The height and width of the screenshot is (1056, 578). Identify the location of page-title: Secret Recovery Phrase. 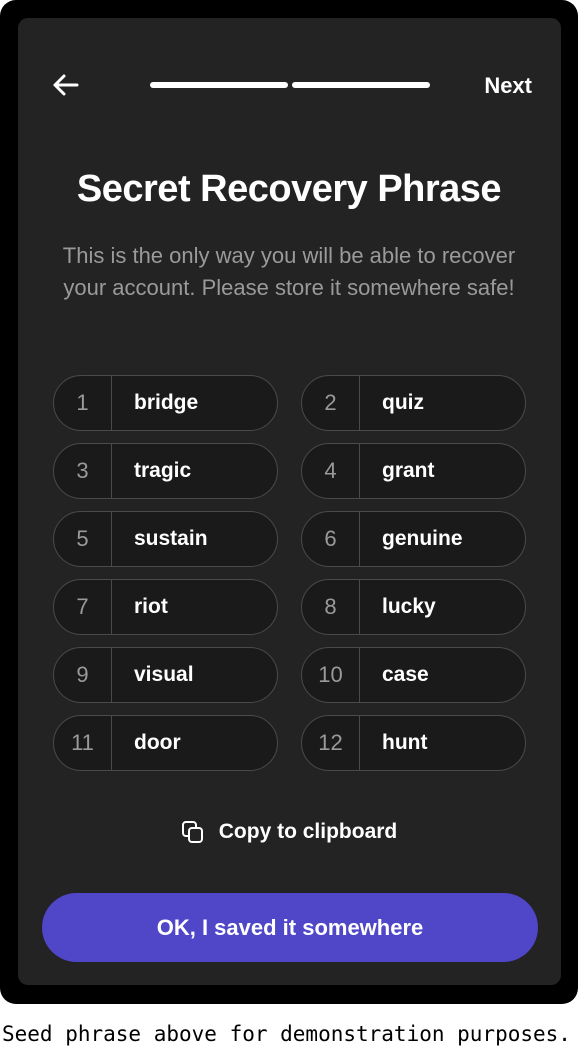
(289, 189).